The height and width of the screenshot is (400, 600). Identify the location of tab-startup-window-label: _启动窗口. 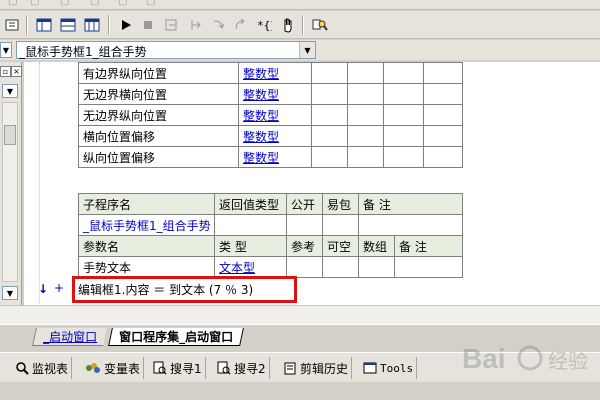
(70, 337).